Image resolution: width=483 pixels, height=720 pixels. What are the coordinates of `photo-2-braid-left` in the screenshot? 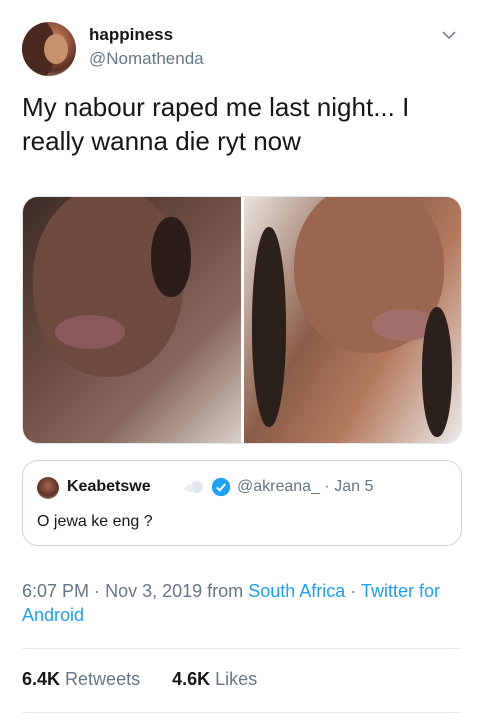 It's located at (269, 327).